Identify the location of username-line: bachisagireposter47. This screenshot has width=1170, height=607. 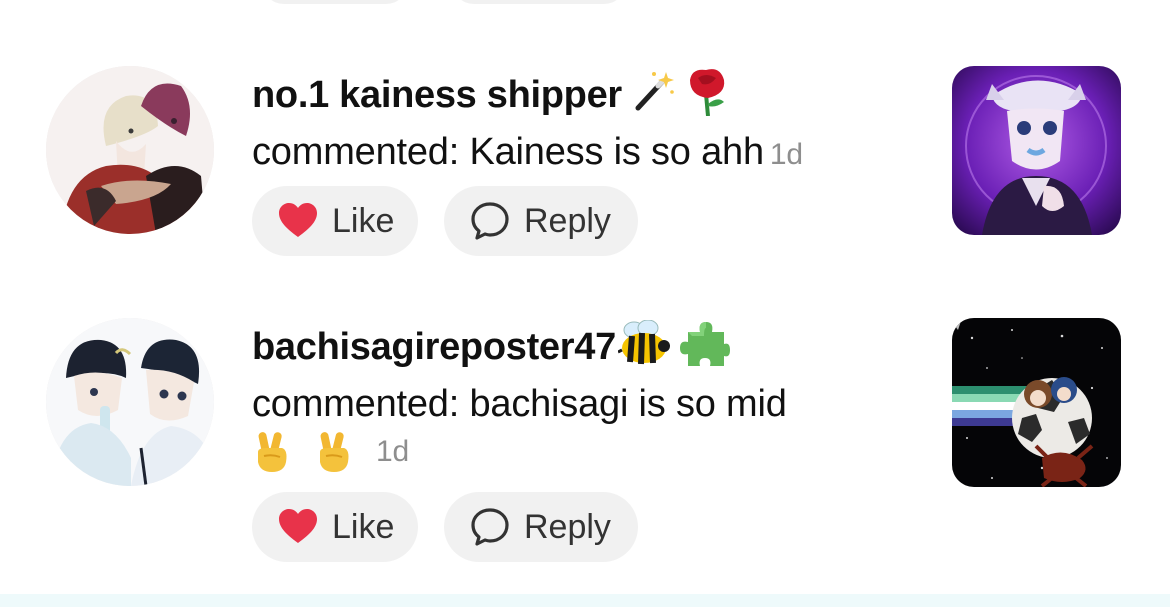
(577, 349).